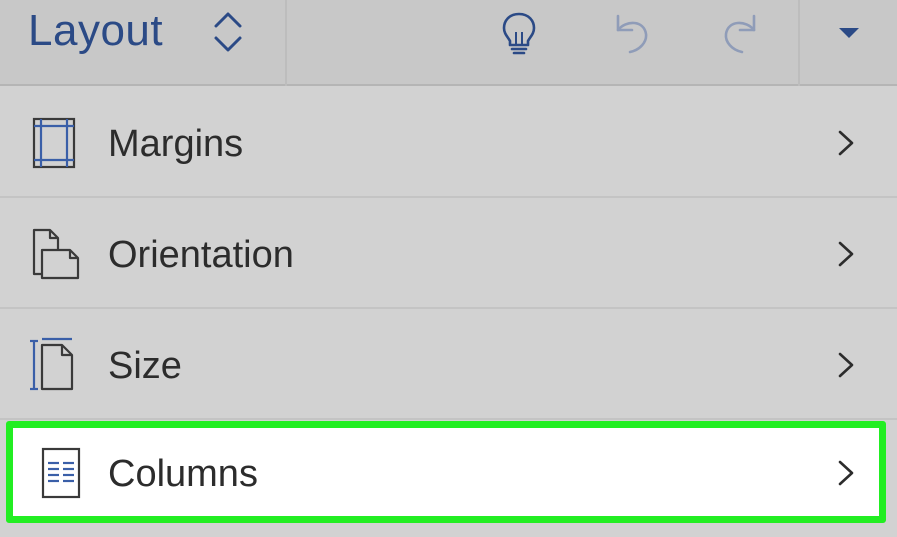 This screenshot has height=537, width=897. Describe the element at coordinates (183, 474) in the screenshot. I see `menu-item-label: Columns` at that location.